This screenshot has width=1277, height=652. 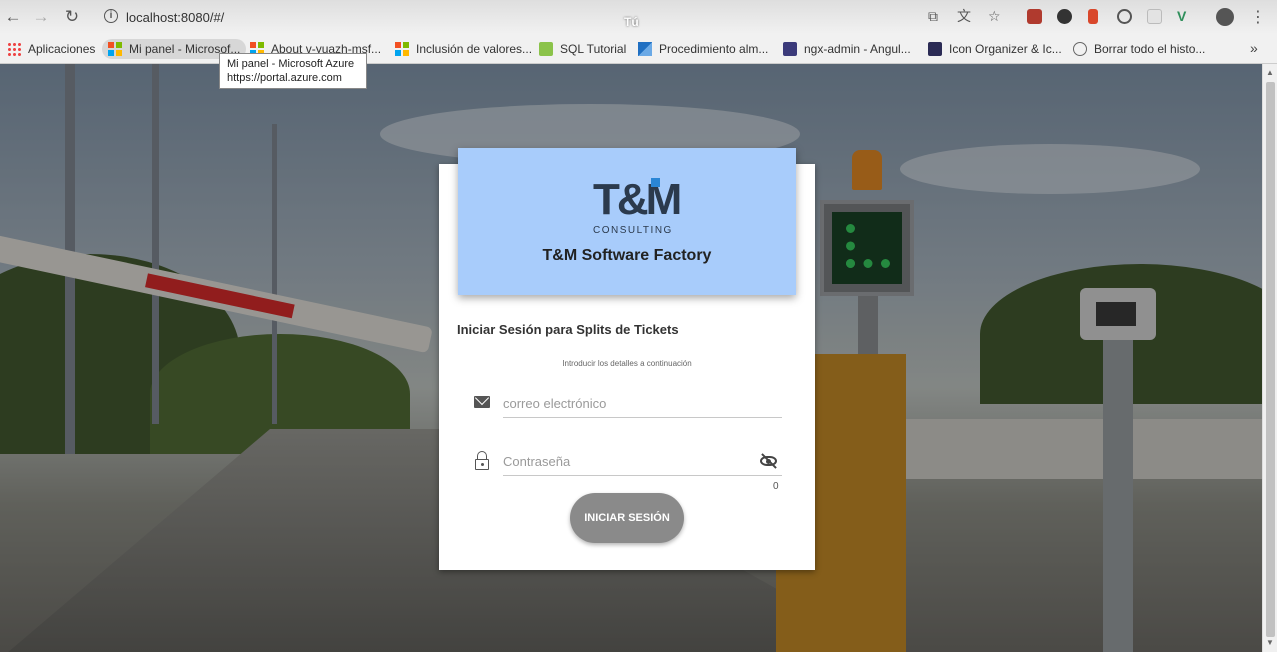 What do you see at coordinates (627, 363) in the screenshot?
I see `login-subtitle: Introducir los detalles a continuación` at bounding box center [627, 363].